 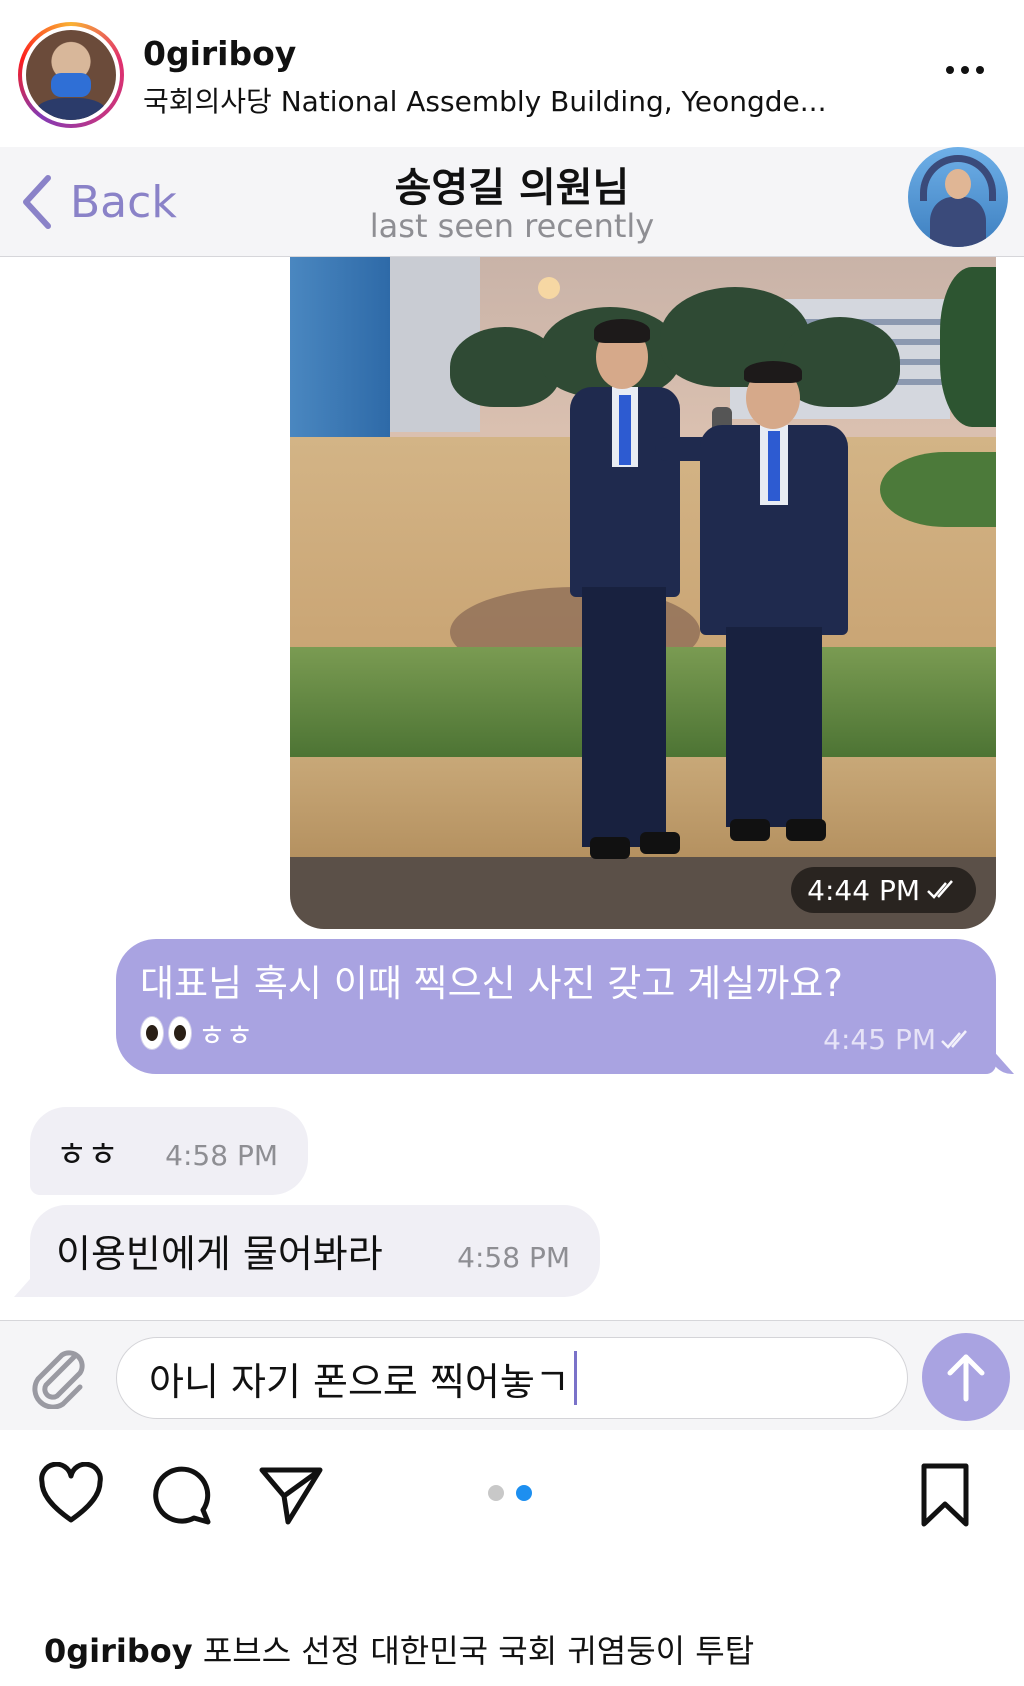 What do you see at coordinates (219, 53) in the screenshot?
I see `post-username: 0giriboy` at bounding box center [219, 53].